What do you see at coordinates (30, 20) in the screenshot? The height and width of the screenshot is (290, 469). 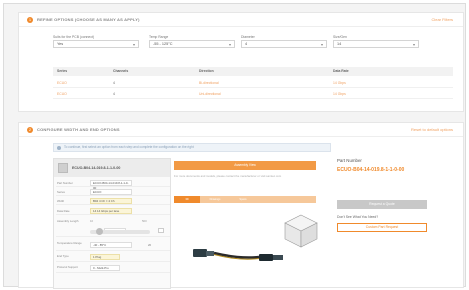 I see `step-badge: 1` at bounding box center [30, 20].